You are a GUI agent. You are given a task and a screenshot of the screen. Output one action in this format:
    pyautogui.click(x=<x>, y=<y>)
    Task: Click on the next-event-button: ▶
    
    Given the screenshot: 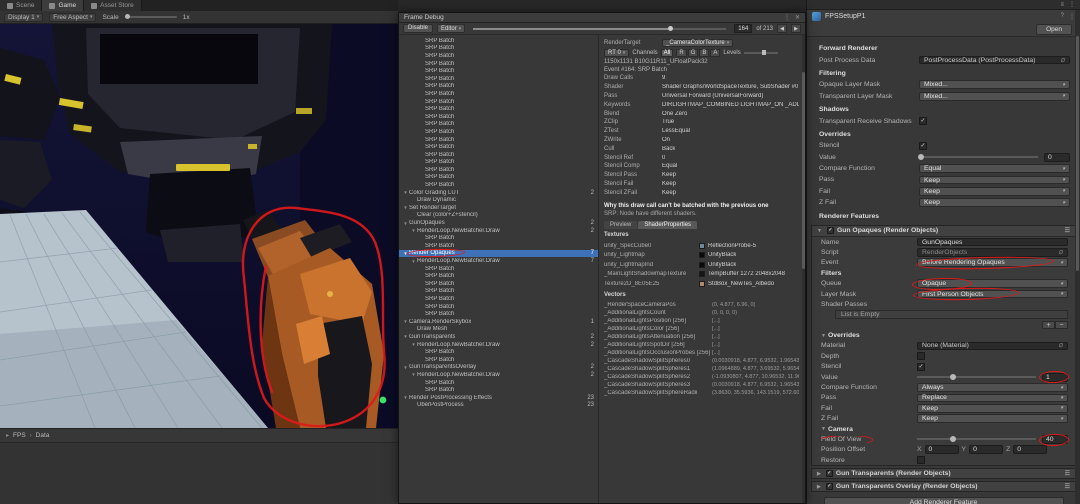 What is the action you would take?
    pyautogui.click(x=796, y=28)
    